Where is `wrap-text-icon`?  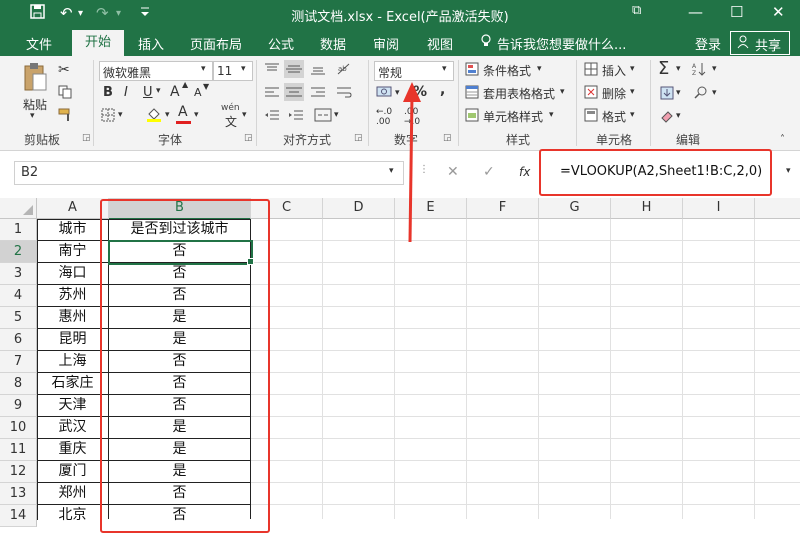
wrap-text-icon is located at coordinates (344, 94).